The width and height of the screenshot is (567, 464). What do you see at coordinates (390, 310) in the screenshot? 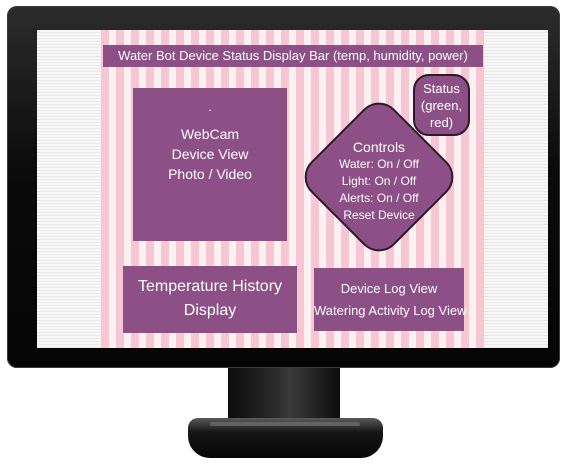
I see `device-log-line-2: Watering Activity Log View` at bounding box center [390, 310].